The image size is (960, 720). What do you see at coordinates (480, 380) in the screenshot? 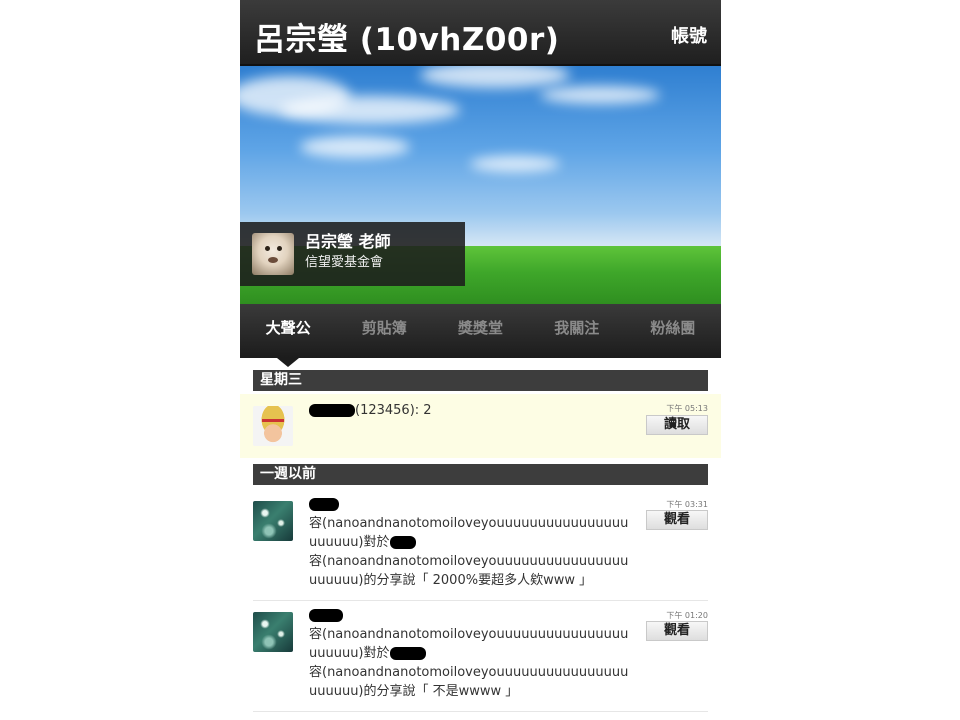
I see `section-header-wednesday: 星期三` at bounding box center [480, 380].